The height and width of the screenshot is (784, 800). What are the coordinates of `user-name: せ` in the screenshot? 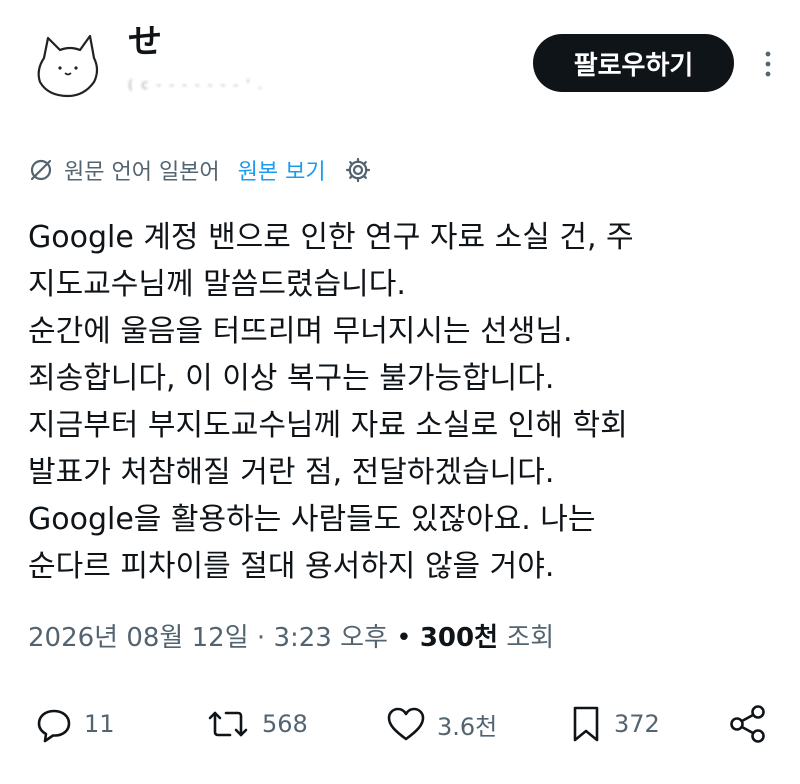 It's located at (145, 42).